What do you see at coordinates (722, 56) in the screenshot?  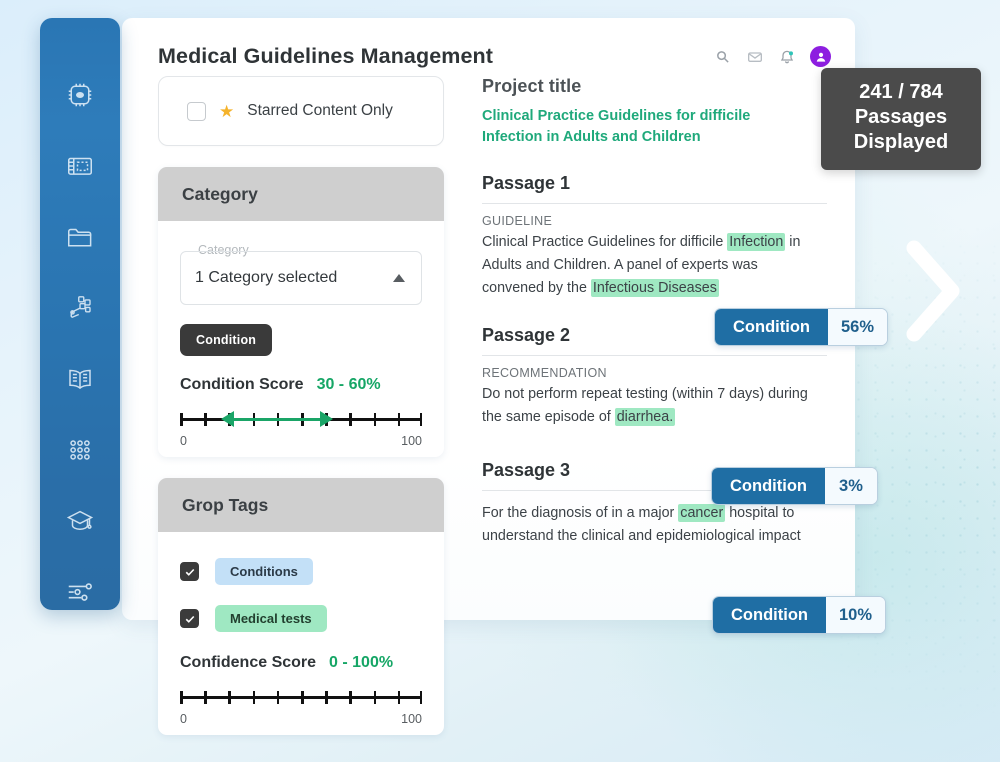 I see `search-icon` at bounding box center [722, 56].